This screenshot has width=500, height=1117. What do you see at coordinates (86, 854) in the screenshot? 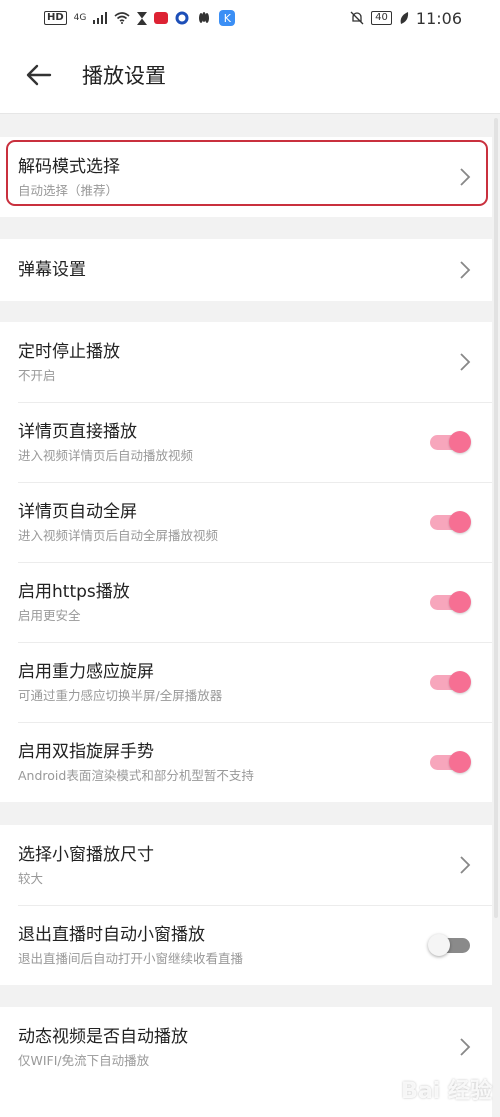
I see `row-title: 选择小窗播放尺寸` at bounding box center [86, 854].